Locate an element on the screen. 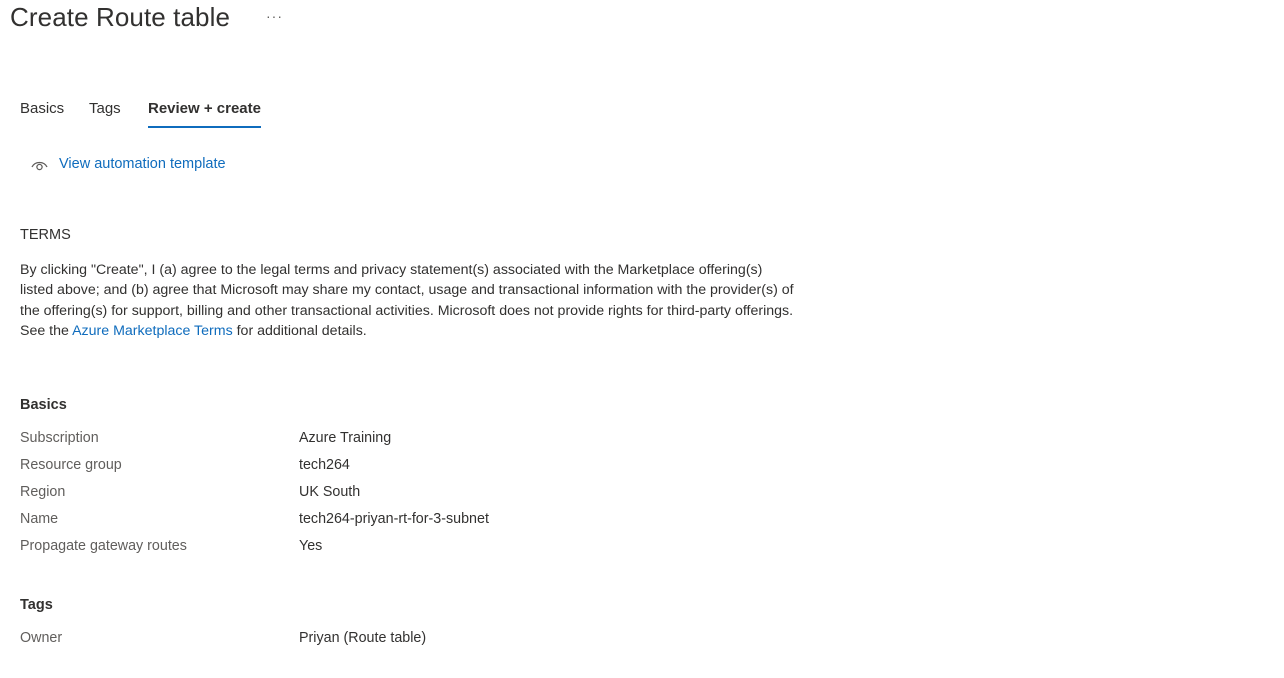 The image size is (1284, 678). row-value: UK South is located at coordinates (330, 492).